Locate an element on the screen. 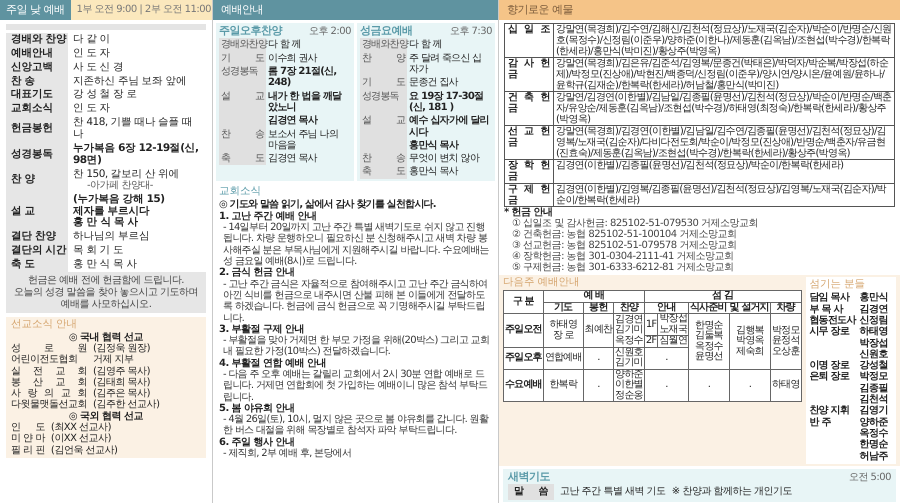 The image size is (900, 503). table-cell: 신원호 김기미 is located at coordinates (629, 358).